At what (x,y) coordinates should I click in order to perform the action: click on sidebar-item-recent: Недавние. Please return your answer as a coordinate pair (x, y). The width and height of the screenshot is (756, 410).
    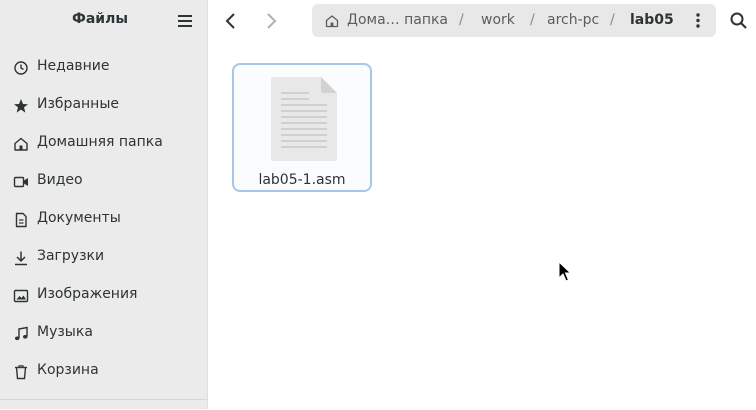
    Looking at the image, I should click on (103, 68).